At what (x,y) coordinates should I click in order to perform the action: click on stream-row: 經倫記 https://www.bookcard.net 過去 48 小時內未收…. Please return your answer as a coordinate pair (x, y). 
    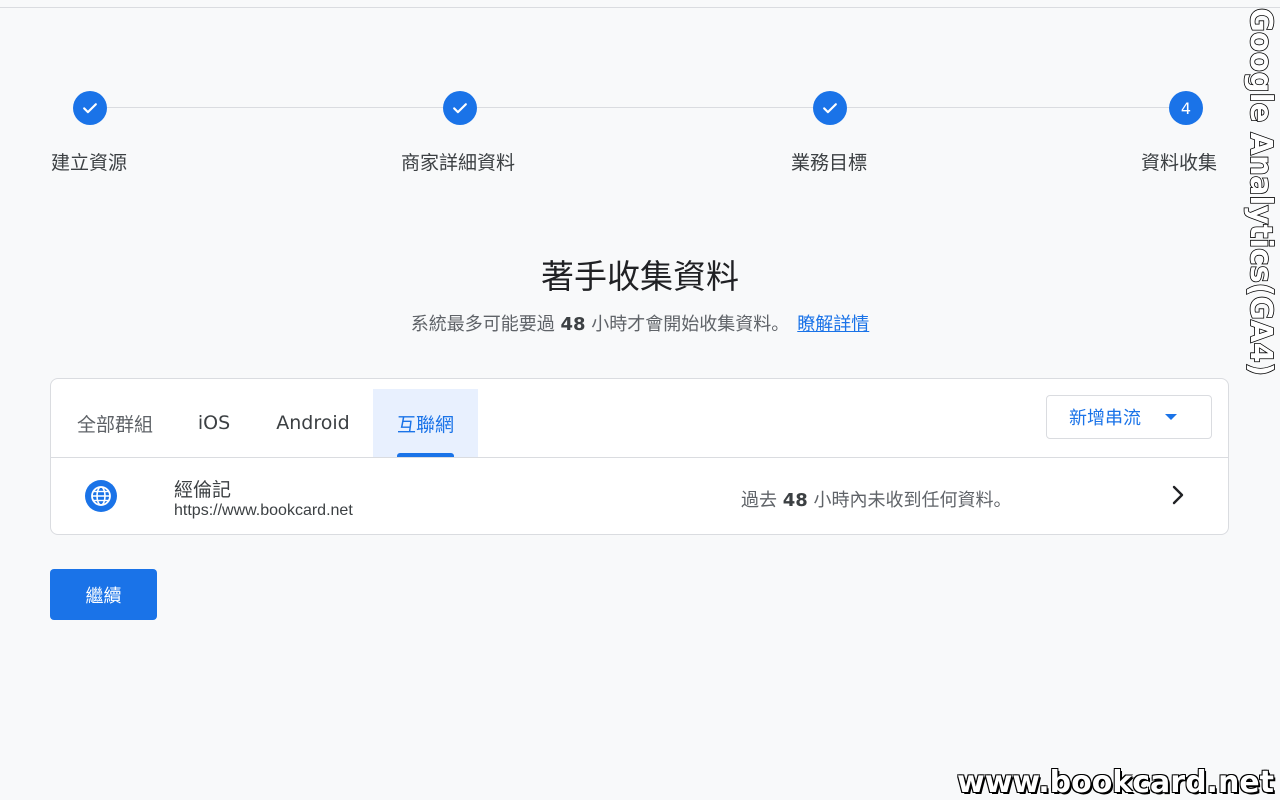
    Looking at the image, I should click on (639, 497).